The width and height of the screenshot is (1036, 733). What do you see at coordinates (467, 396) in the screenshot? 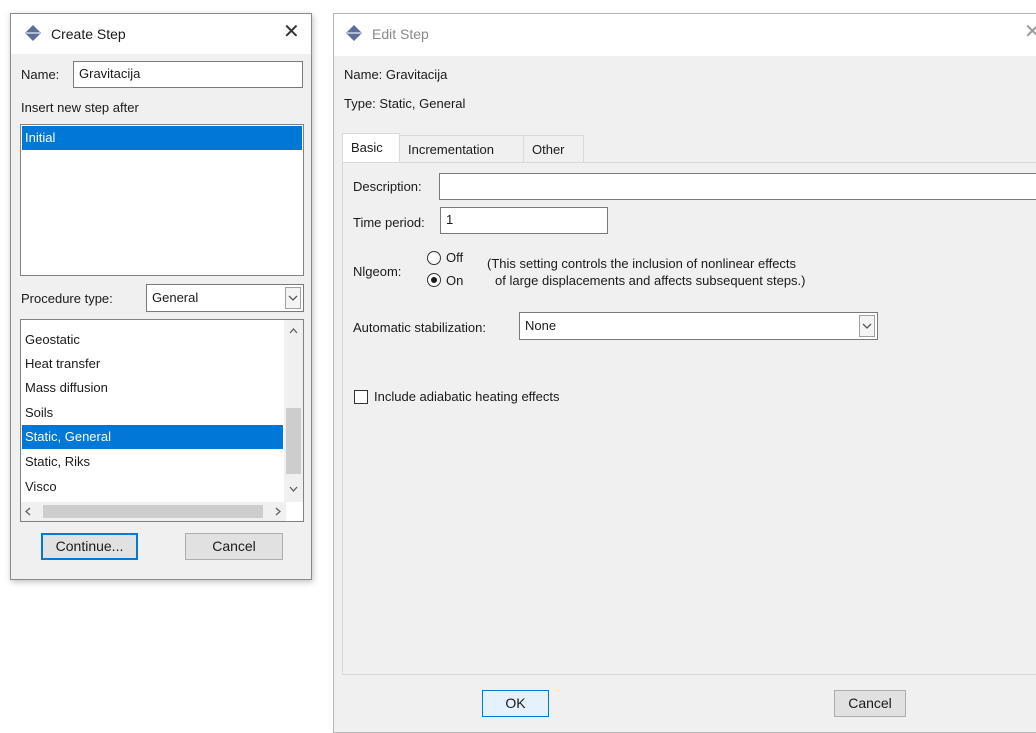
I see `adiabatic-label: Include adiabatic heating effects` at bounding box center [467, 396].